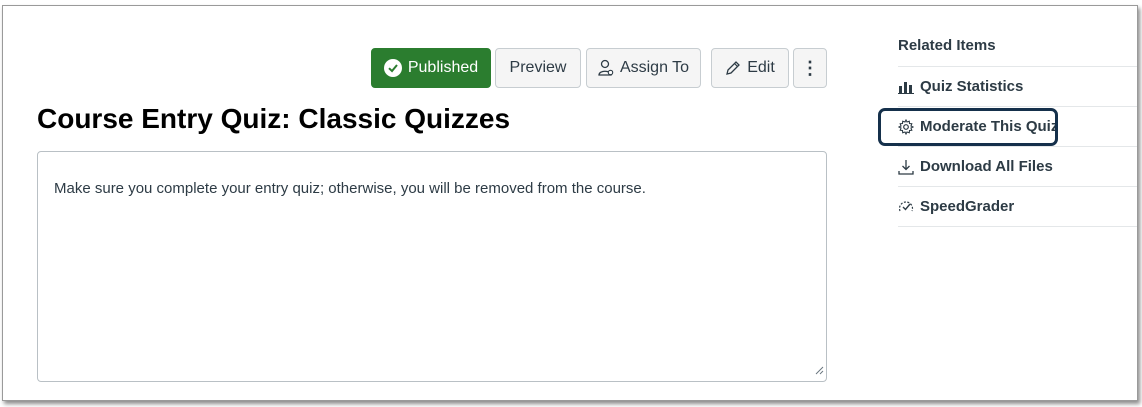 This screenshot has width=1142, height=407. What do you see at coordinates (1017, 207) in the screenshot?
I see `related-item-speedgrader: SpeedGrader` at bounding box center [1017, 207].